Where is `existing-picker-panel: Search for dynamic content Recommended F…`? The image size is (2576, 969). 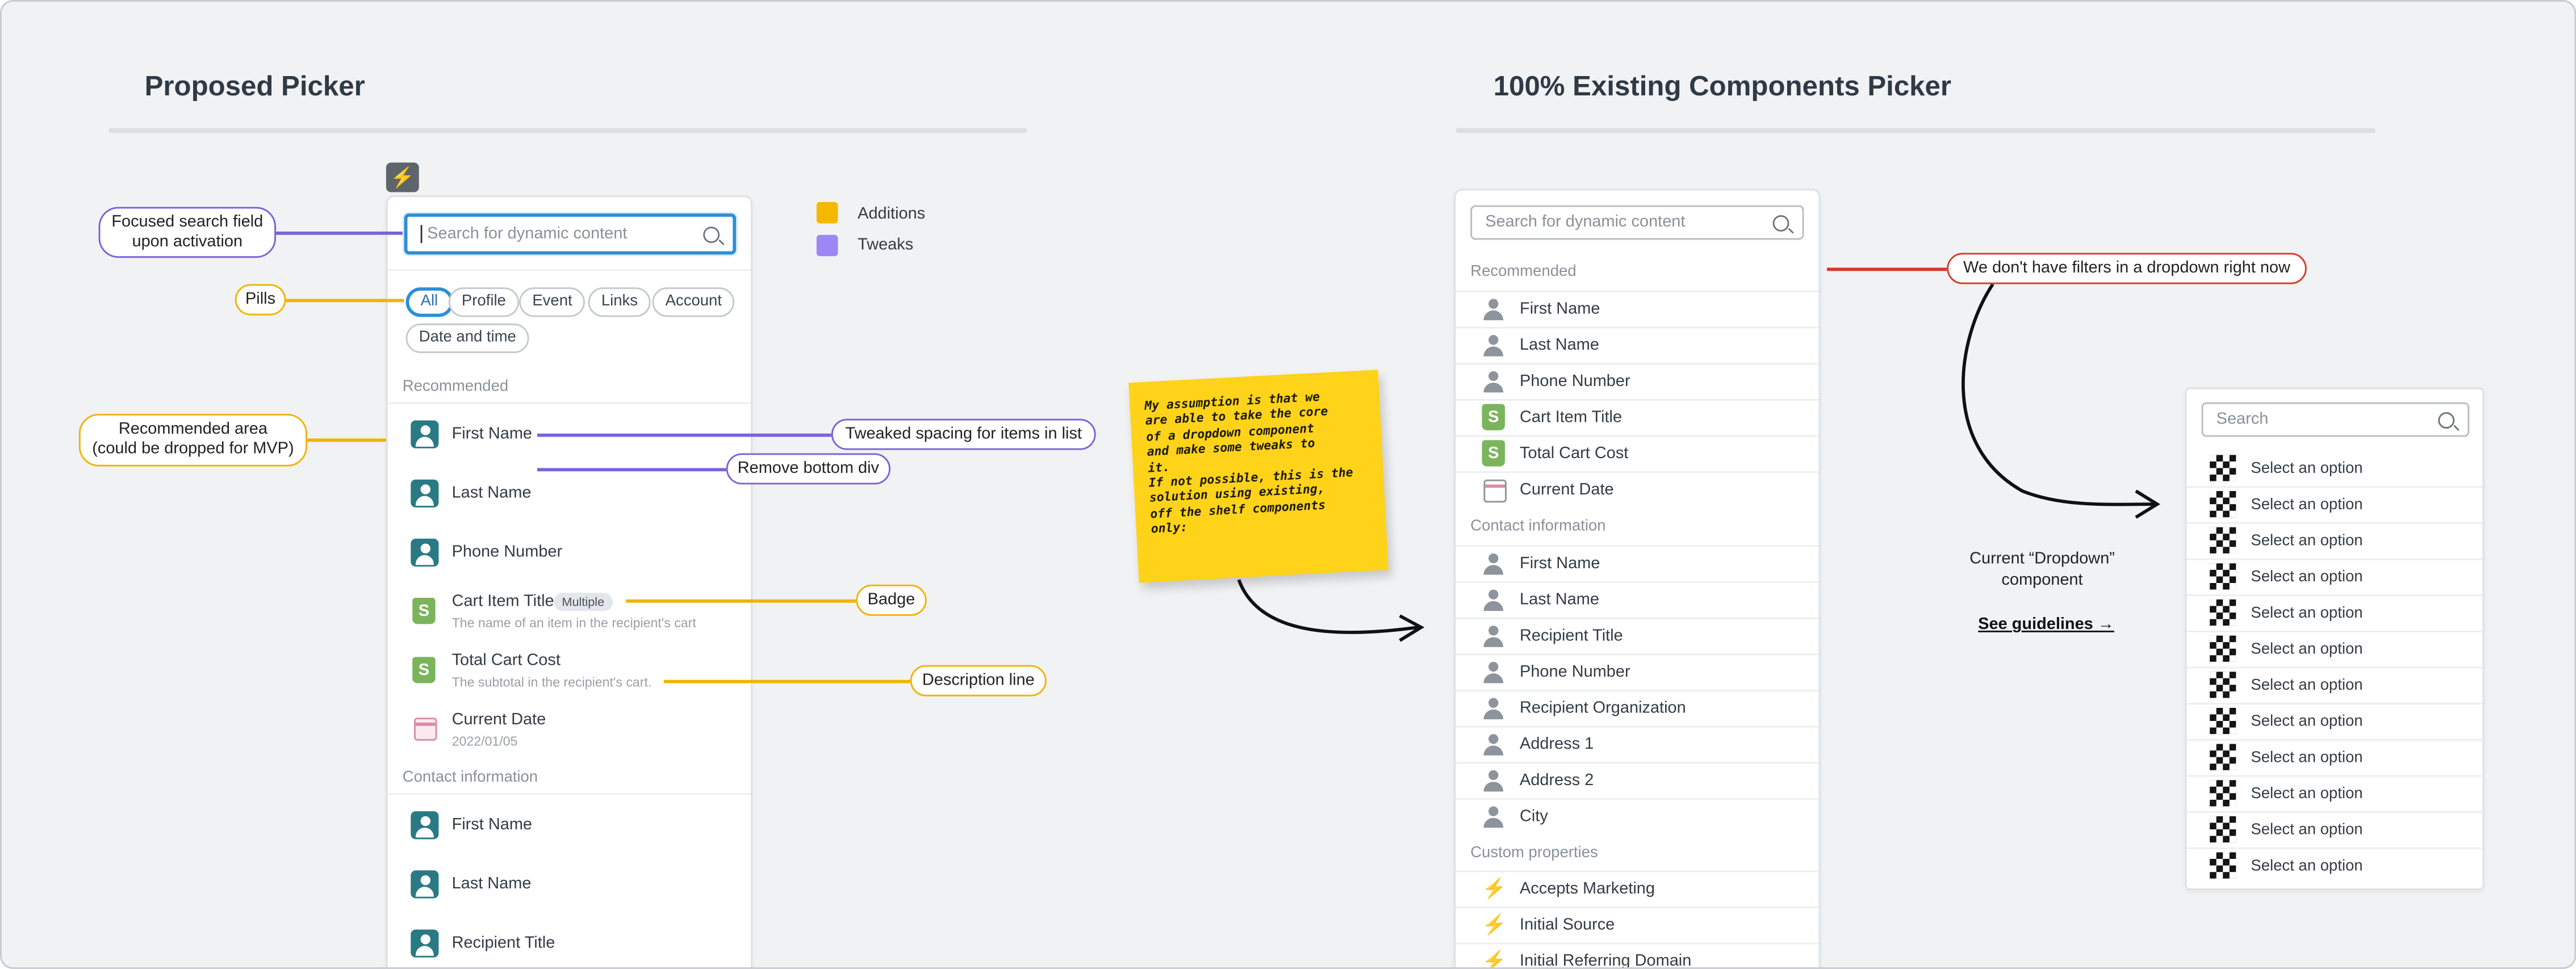
existing-picker-panel: Search for dynamic content Recommended F… is located at coordinates (1637, 578).